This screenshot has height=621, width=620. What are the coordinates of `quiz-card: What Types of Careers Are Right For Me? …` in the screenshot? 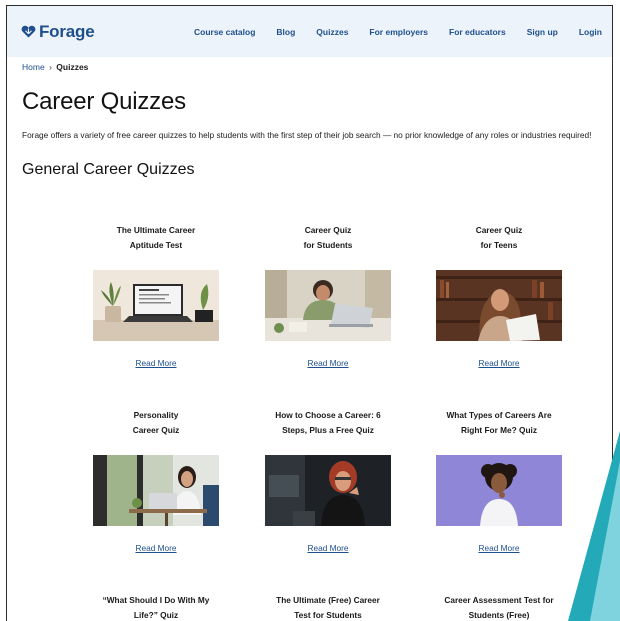 It's located at (499, 480).